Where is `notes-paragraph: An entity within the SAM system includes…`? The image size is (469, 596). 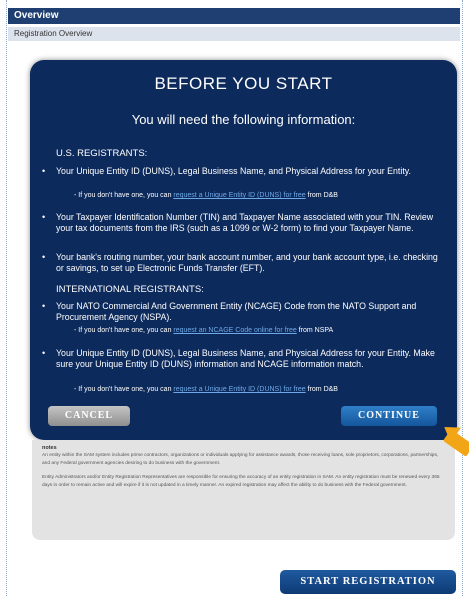
notes-paragraph: An entity within the SAM system includes… is located at coordinates (240, 459).